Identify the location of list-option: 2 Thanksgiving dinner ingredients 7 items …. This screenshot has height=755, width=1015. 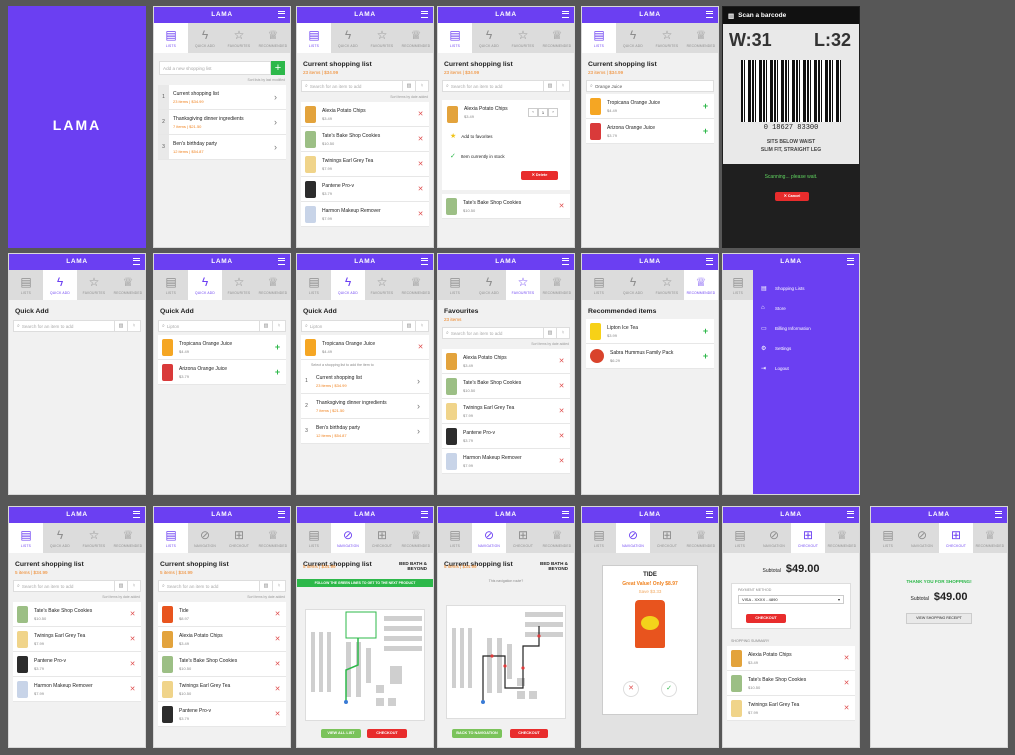
(365, 406).